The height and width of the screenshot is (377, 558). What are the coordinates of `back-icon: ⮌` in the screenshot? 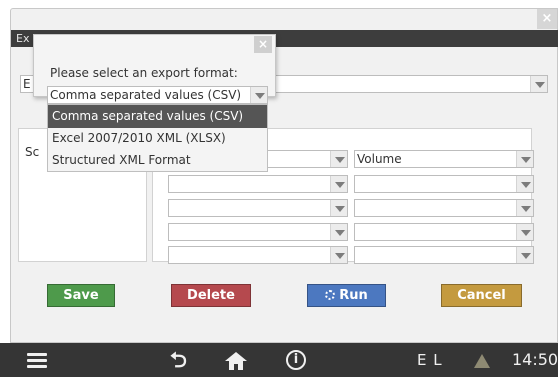 It's located at (178, 360).